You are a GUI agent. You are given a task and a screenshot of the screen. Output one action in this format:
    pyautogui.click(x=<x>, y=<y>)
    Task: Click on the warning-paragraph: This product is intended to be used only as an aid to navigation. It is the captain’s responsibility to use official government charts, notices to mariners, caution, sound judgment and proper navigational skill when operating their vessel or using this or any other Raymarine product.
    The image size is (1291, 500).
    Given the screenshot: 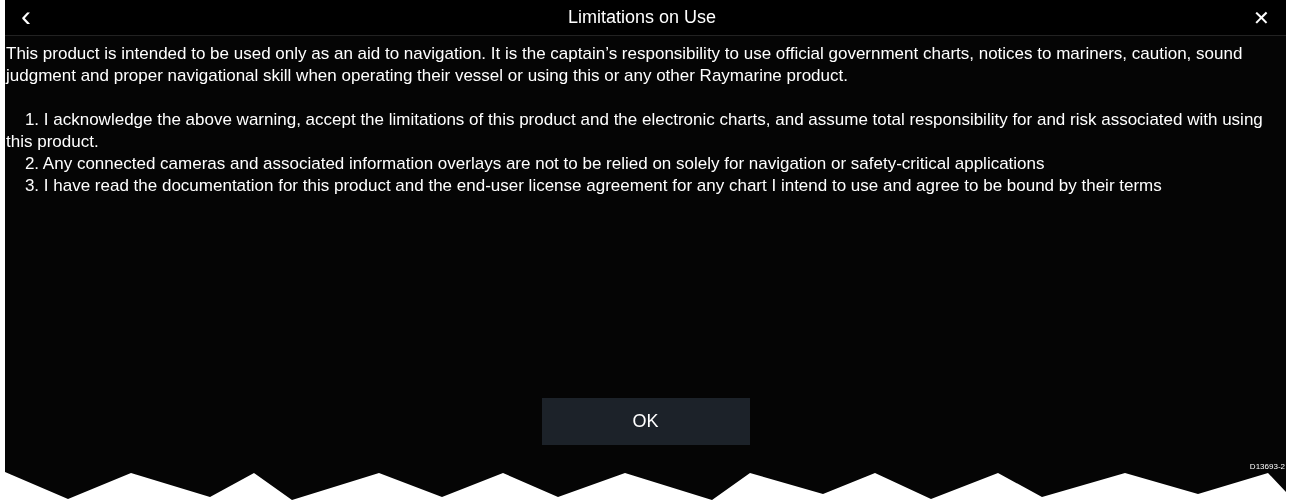 What is the action you would take?
    pyautogui.click(x=625, y=65)
    